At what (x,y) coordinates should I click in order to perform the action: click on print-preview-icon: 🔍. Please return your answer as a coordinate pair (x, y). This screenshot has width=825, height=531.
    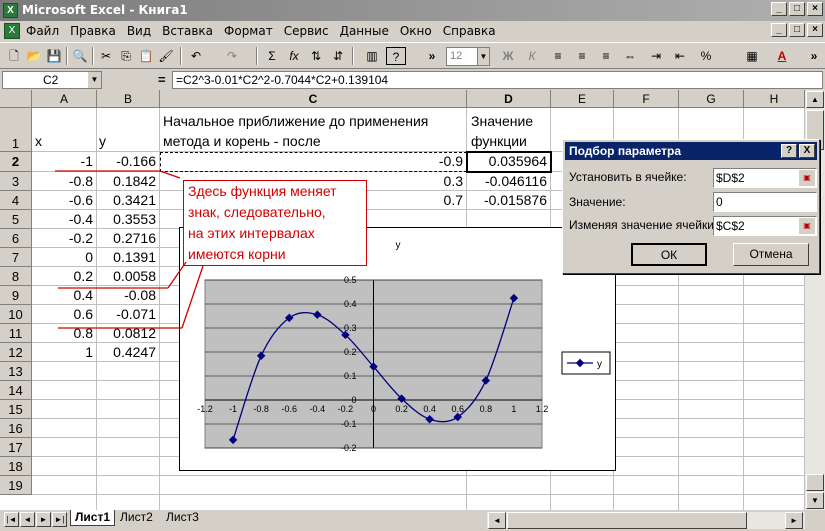
    Looking at the image, I should click on (80, 56).